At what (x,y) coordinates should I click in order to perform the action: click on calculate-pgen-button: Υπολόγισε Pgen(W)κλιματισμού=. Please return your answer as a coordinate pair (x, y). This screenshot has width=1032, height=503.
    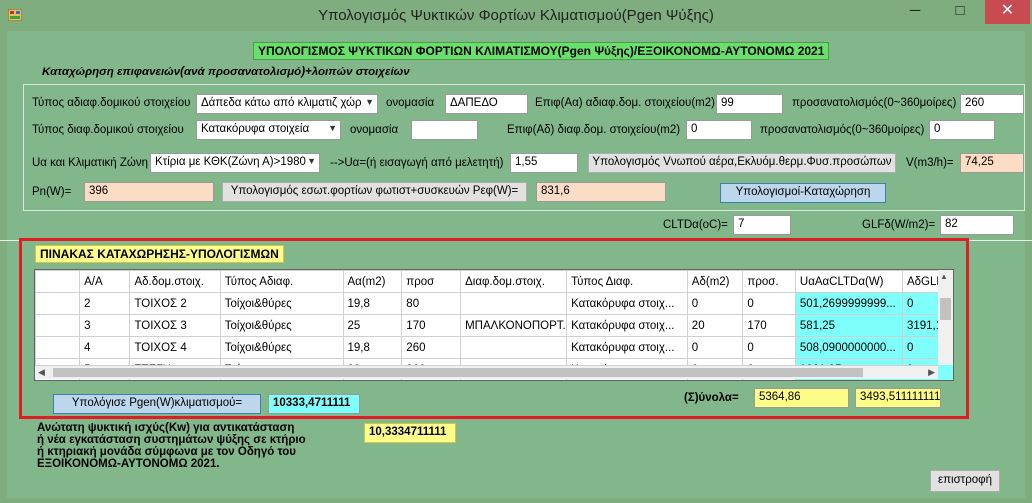
    Looking at the image, I should click on (157, 404).